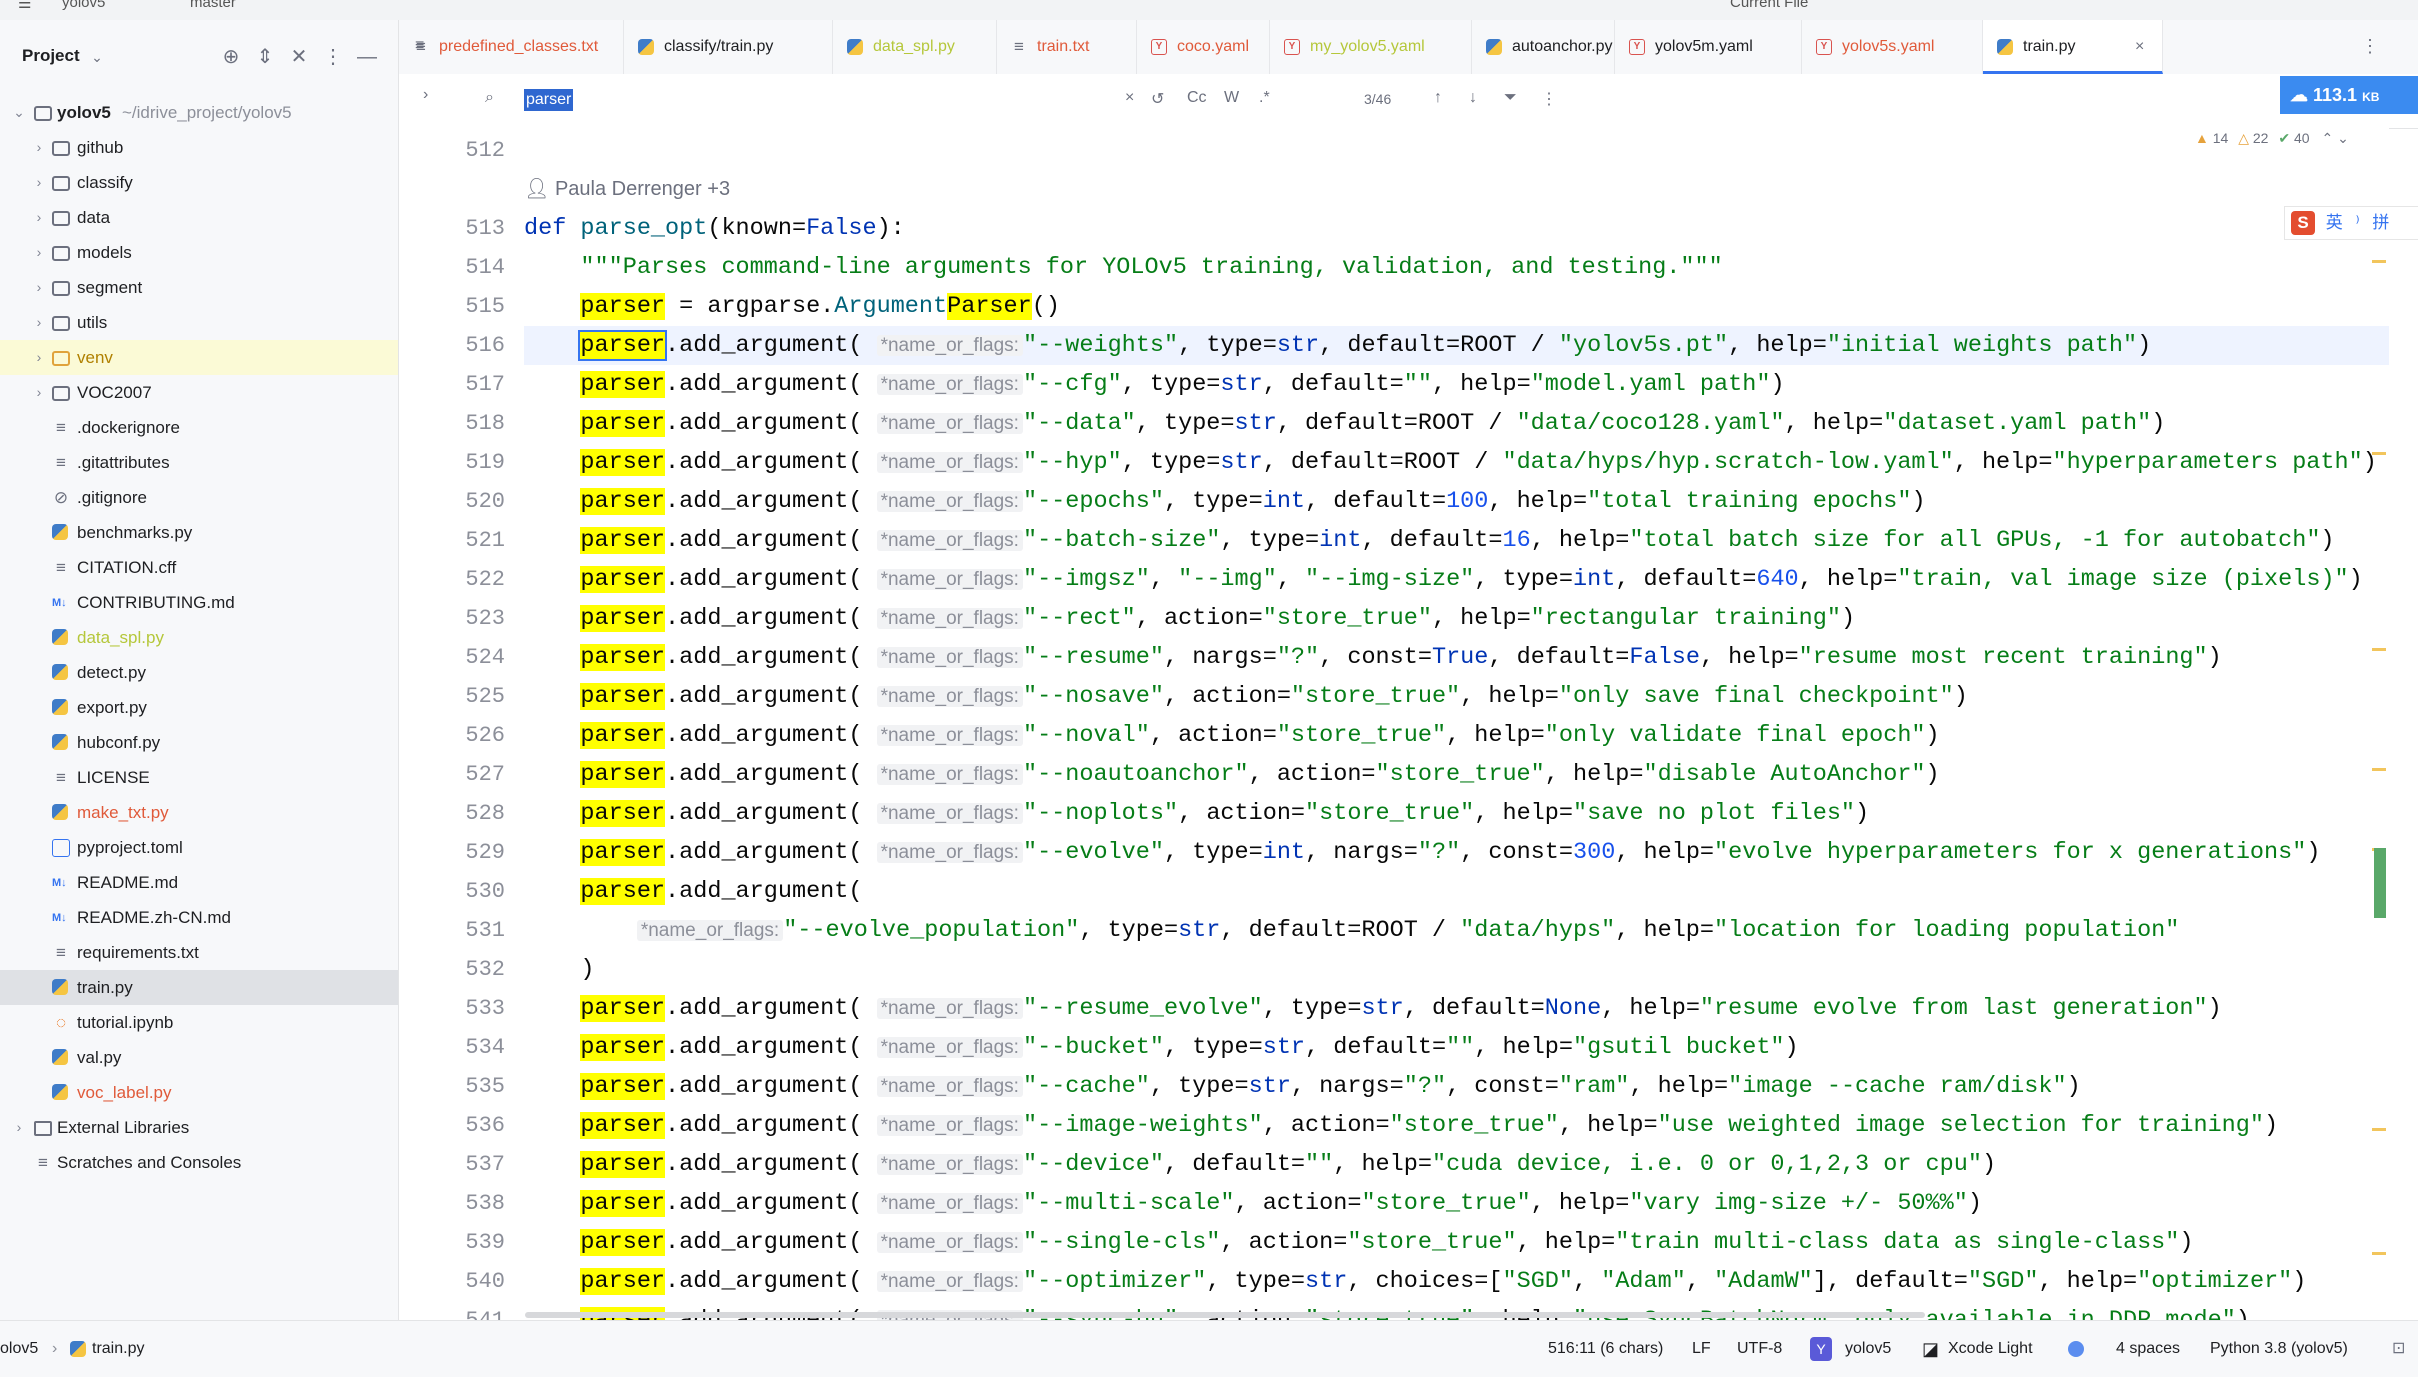 This screenshot has height=1377, width=2418. Describe the element at coordinates (824, 189) in the screenshot. I see `code-author-hint: 👤︎ Paula Derrenger +3` at that location.